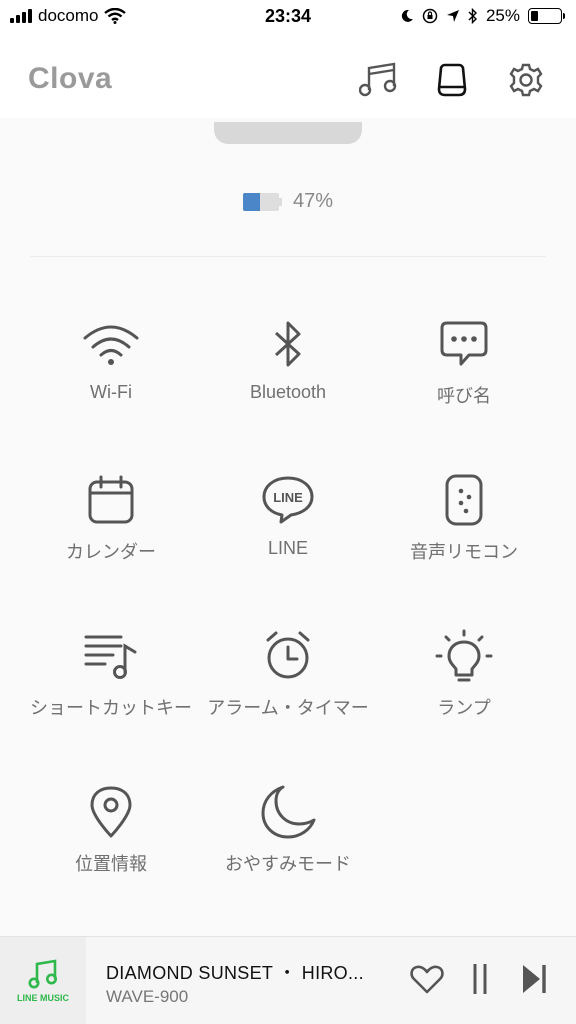 Image resolution: width=576 pixels, height=1024 pixels. What do you see at coordinates (42, 974) in the screenshot?
I see `music-note-icon` at bounding box center [42, 974].